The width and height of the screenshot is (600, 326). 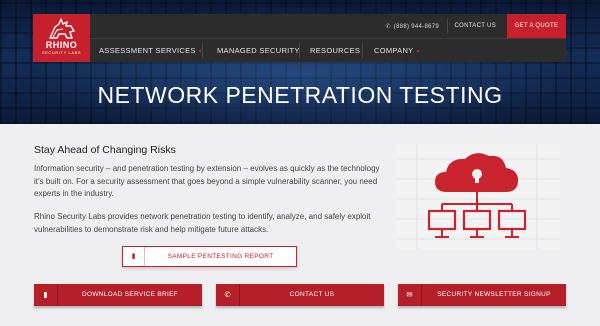 I want to click on utility-contact-link: CONTACT US, so click(x=475, y=26).